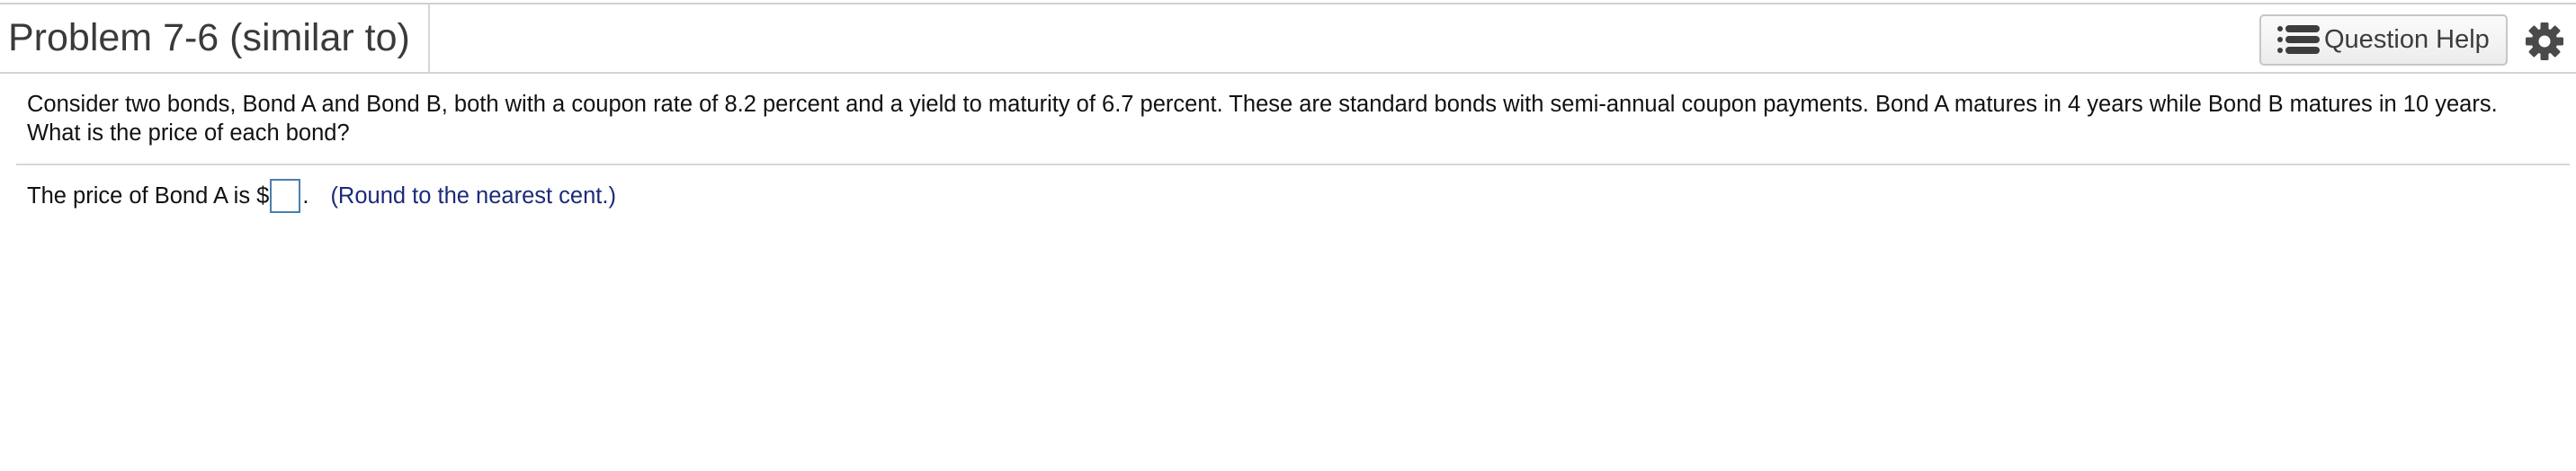 The height and width of the screenshot is (471, 2576). What do you see at coordinates (148, 195) in the screenshot?
I see `answer-prefix: The price of Bond A is $` at bounding box center [148, 195].